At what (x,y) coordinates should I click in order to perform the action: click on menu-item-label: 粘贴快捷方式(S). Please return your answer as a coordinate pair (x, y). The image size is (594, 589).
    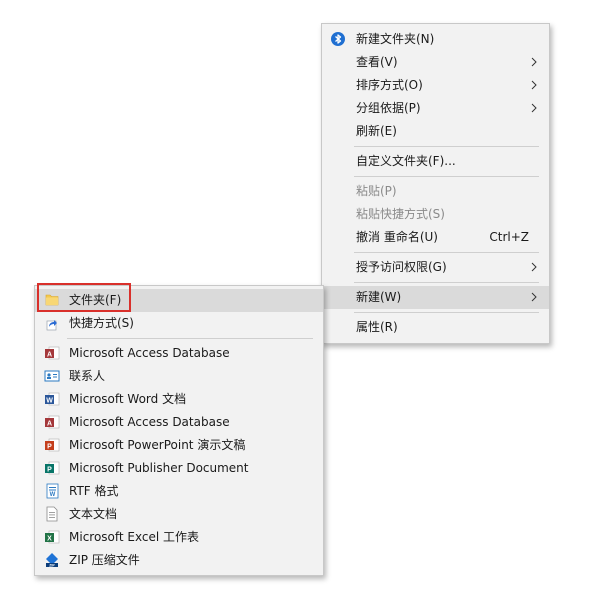
    Looking at the image, I should click on (400, 214).